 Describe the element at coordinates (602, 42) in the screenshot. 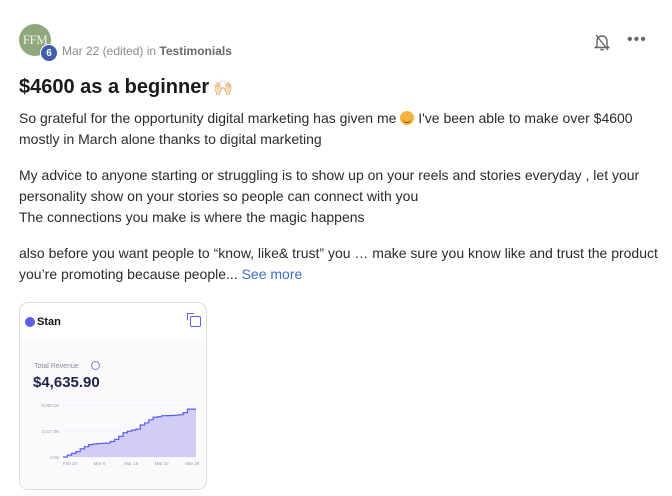

I see `bell-off-icon` at that location.